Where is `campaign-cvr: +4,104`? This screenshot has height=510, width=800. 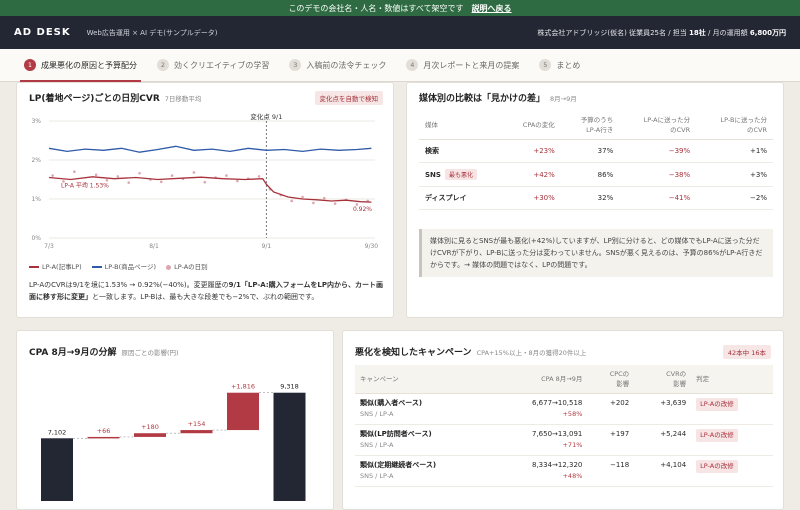
campaign-cvr: +4,104 is located at coordinates (663, 471).